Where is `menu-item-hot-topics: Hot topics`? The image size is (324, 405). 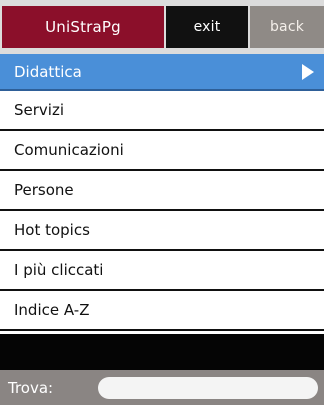
menu-item-hot-topics: Hot topics is located at coordinates (162, 231).